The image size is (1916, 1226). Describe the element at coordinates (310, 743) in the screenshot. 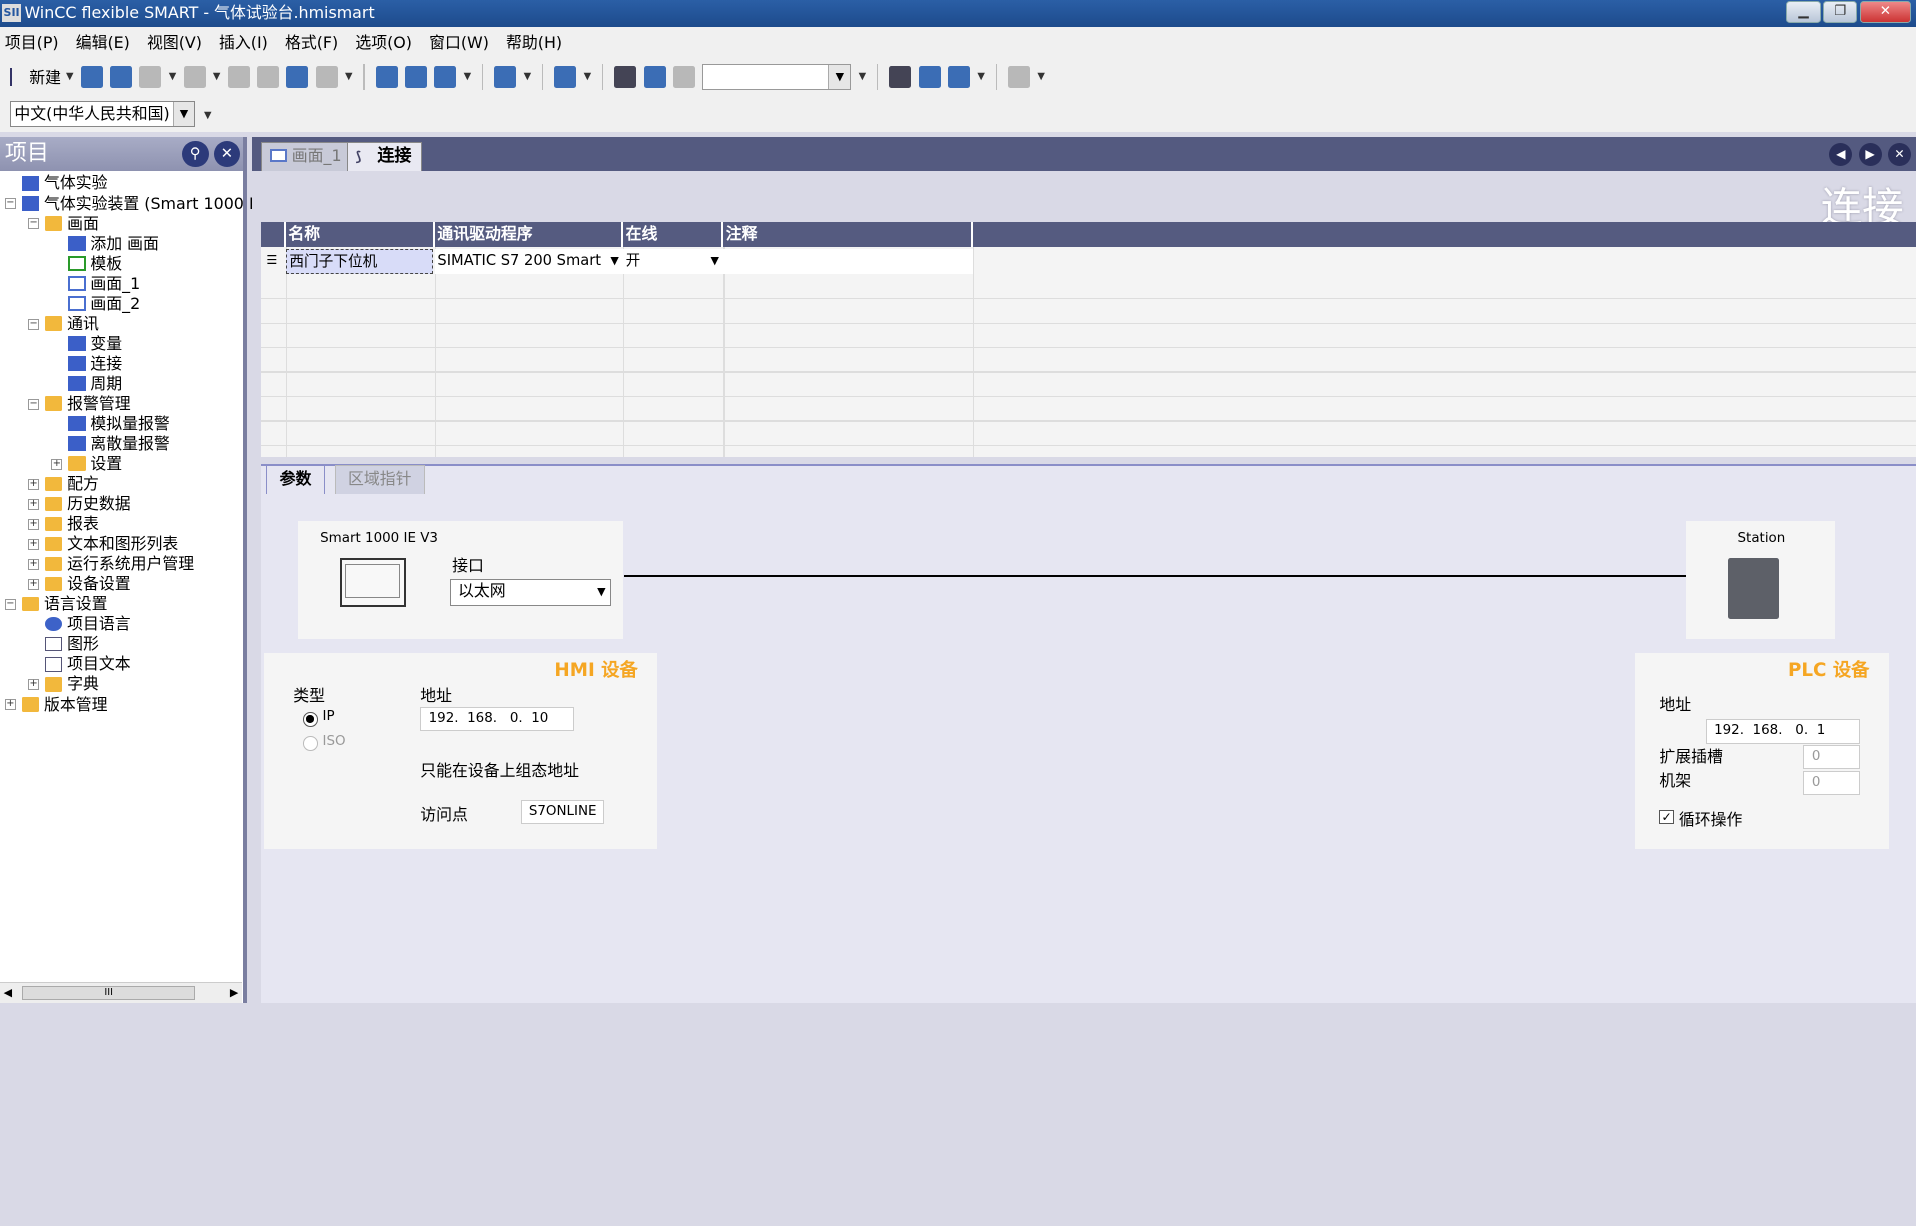

I see `type-iso-radio` at that location.